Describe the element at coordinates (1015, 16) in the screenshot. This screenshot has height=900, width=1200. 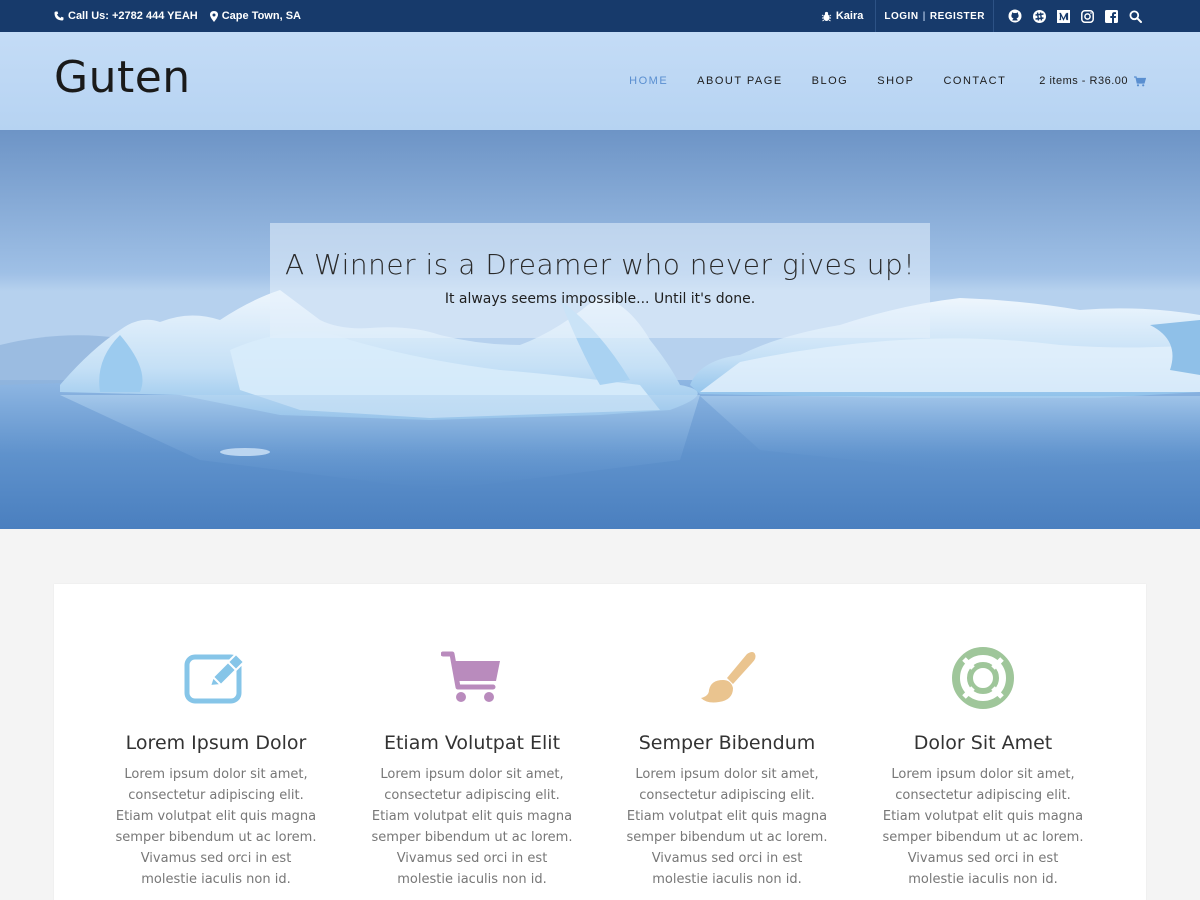
I see `github-icon` at that location.